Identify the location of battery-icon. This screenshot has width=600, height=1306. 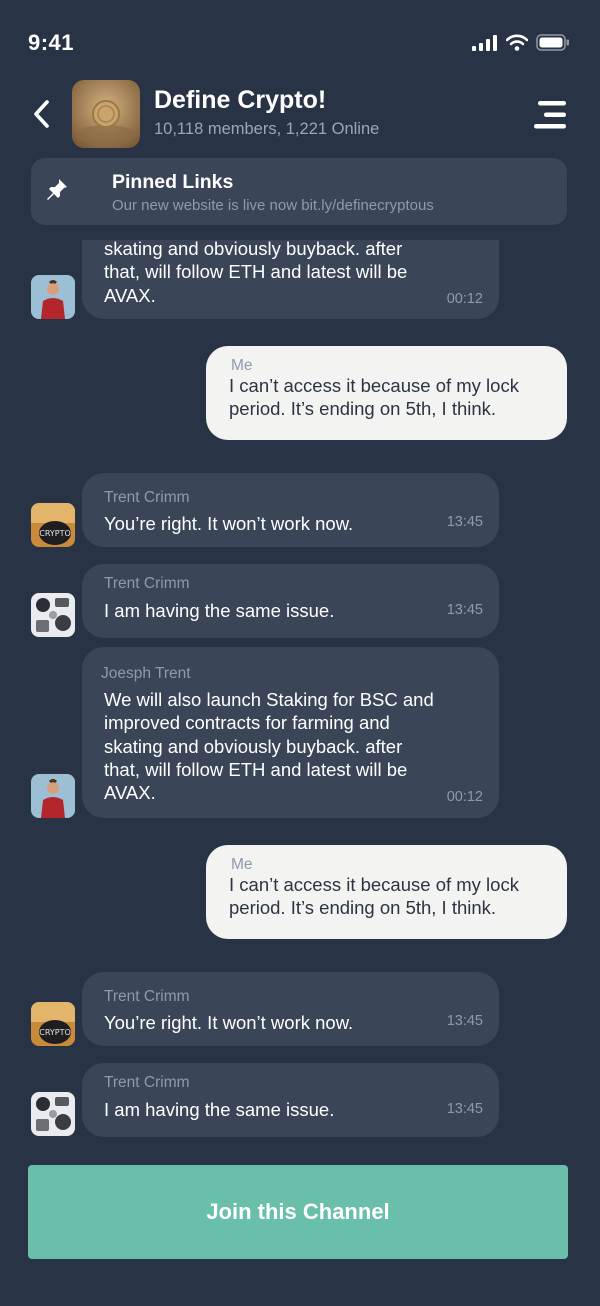
(552, 42).